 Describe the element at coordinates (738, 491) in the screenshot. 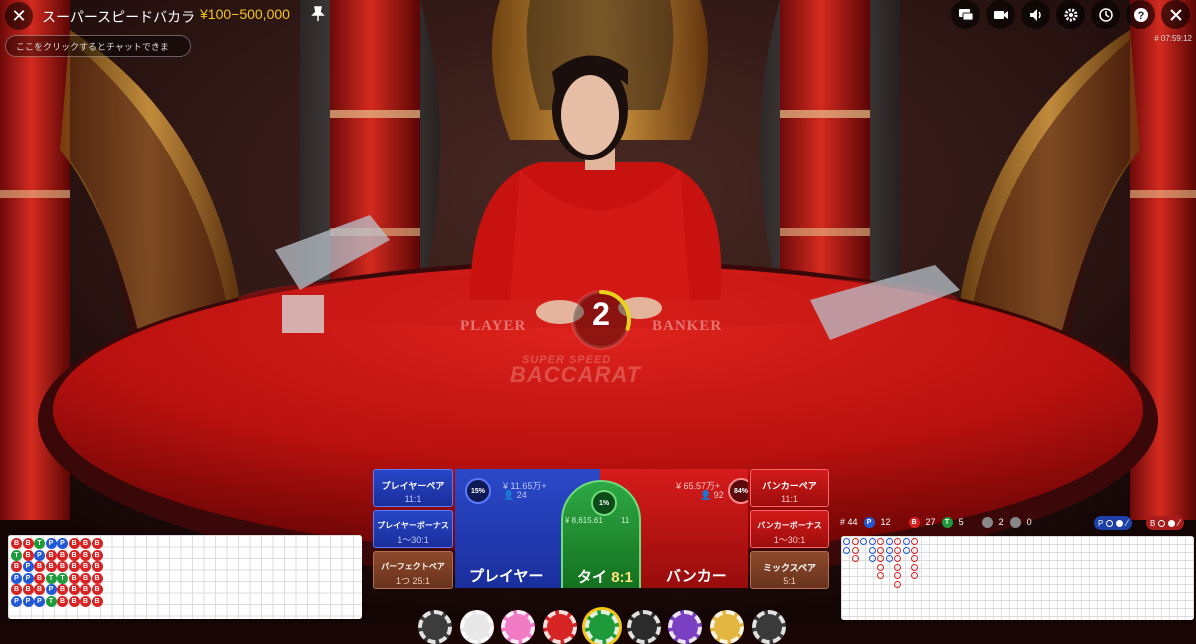

I see `banker-percent: 84%` at that location.